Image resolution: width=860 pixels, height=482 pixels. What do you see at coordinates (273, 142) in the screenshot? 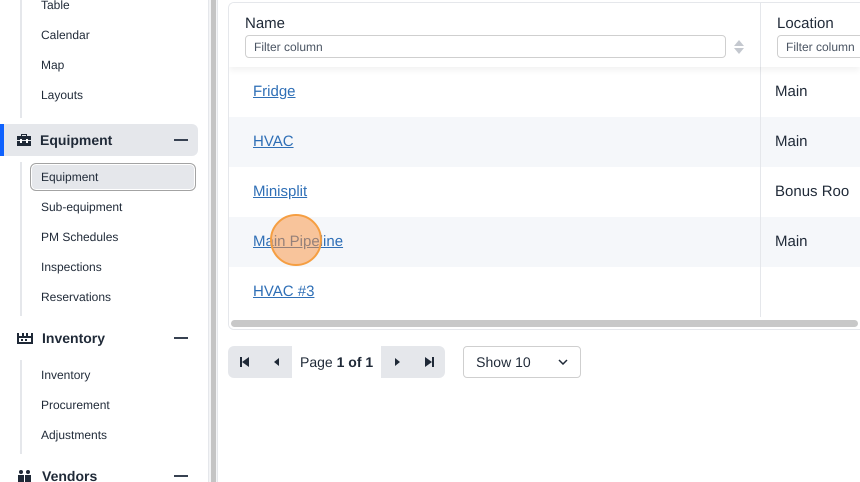
I see `equipment-link: HVAC` at bounding box center [273, 142].